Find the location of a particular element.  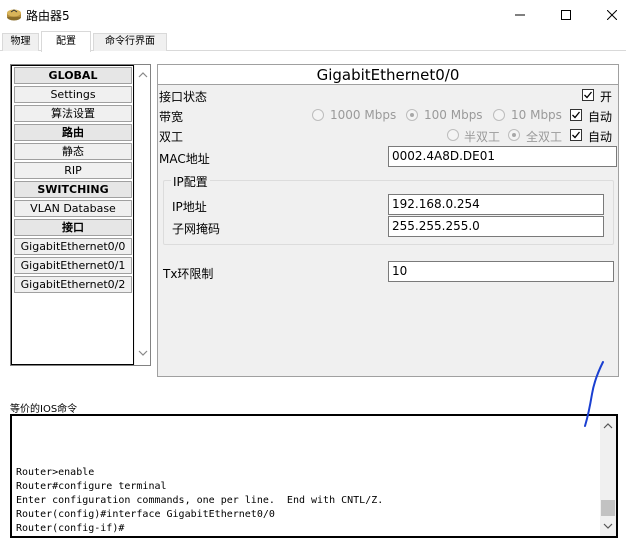

port-status-checkbox is located at coordinates (588, 95).